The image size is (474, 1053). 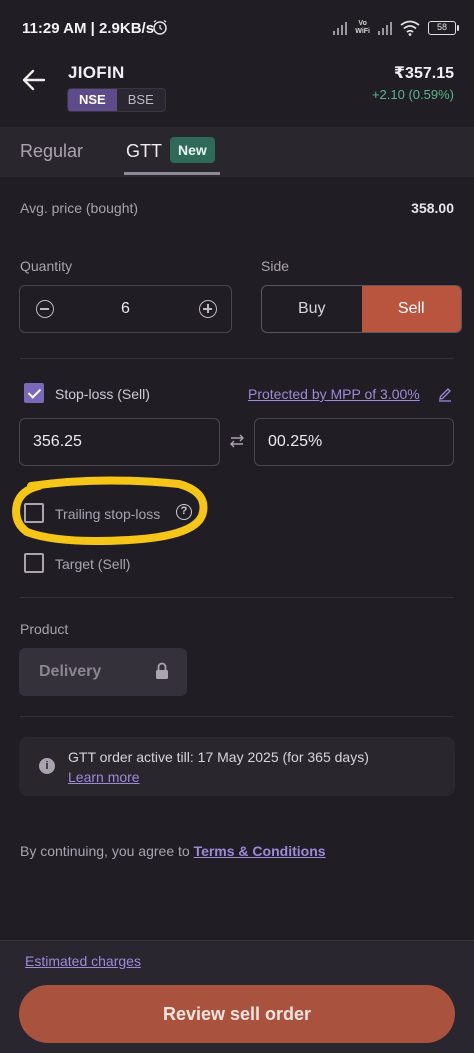 I want to click on target-label: Target (Sell), so click(x=92, y=564).